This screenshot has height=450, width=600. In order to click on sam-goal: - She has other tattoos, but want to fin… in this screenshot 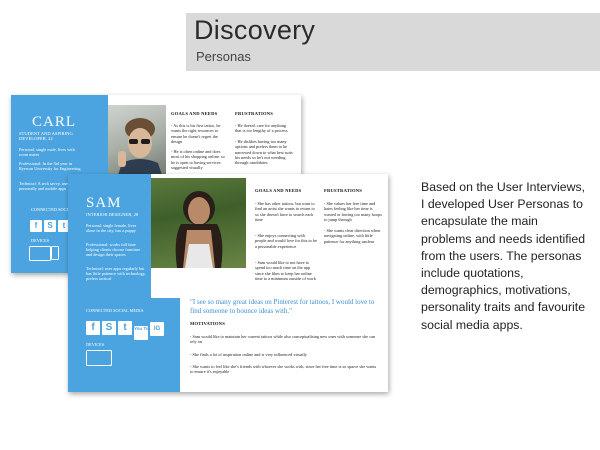, I will do `click(285, 211)`.